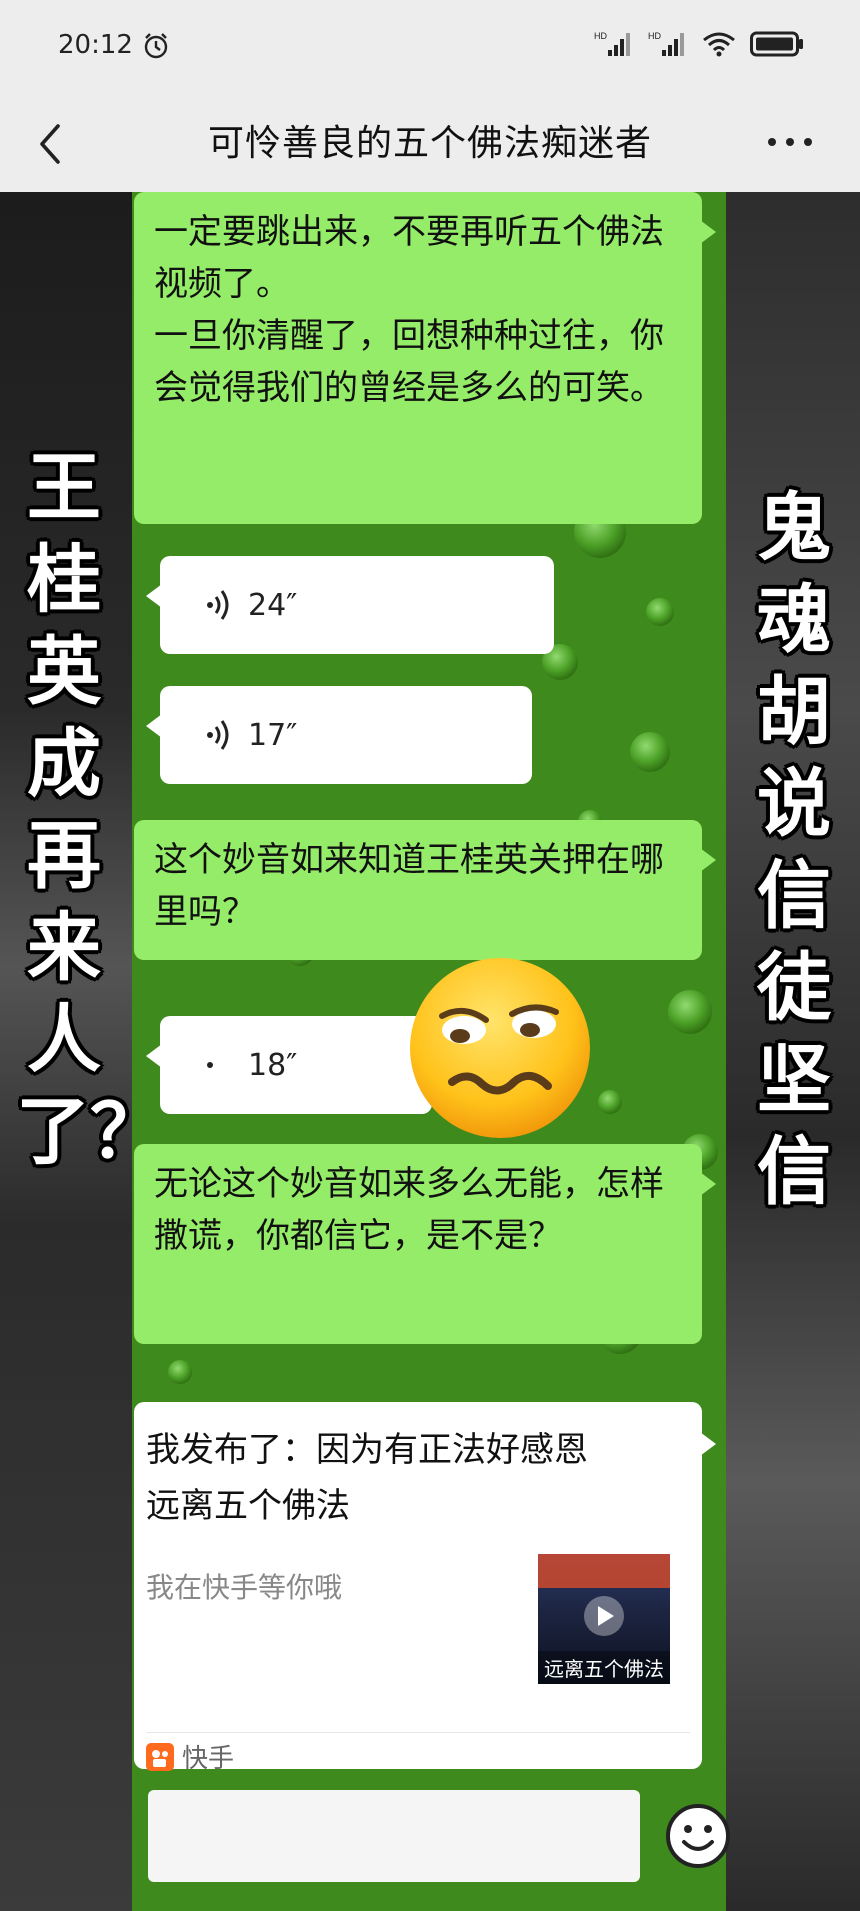 The height and width of the screenshot is (1911, 860). I want to click on signal-icon: HD, so click(612, 43).